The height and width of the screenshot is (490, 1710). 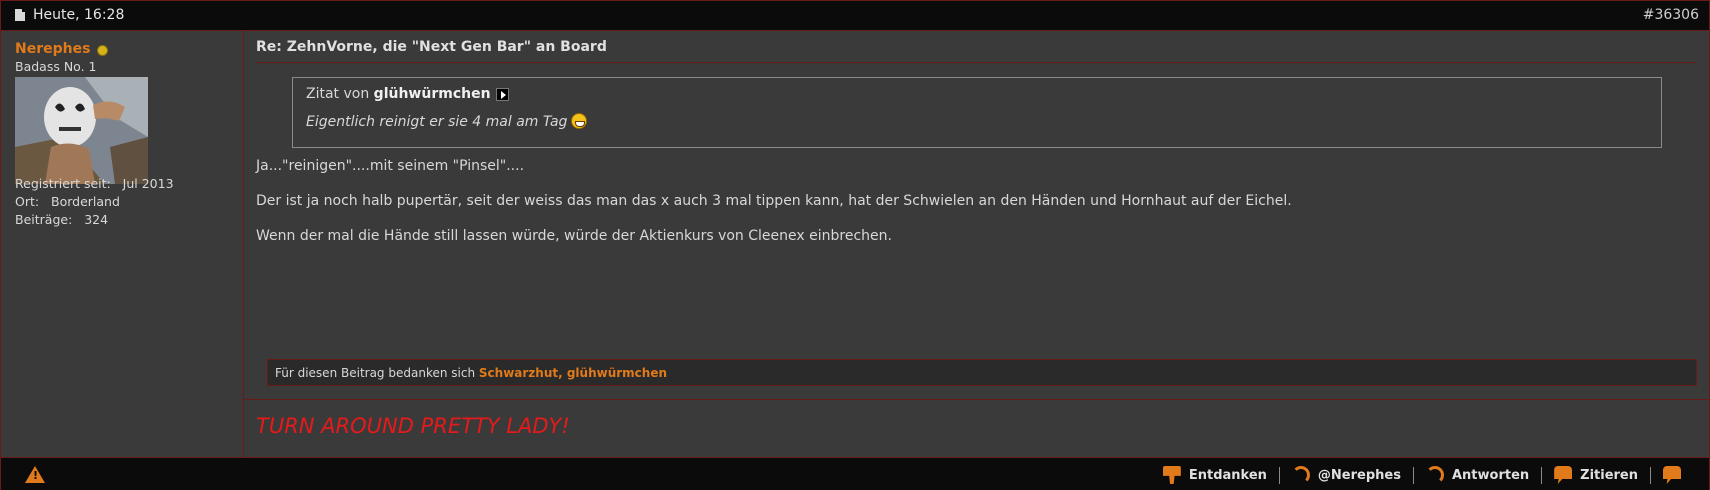 I want to click on registered-label: Registriert seit:, so click(x=63, y=183).